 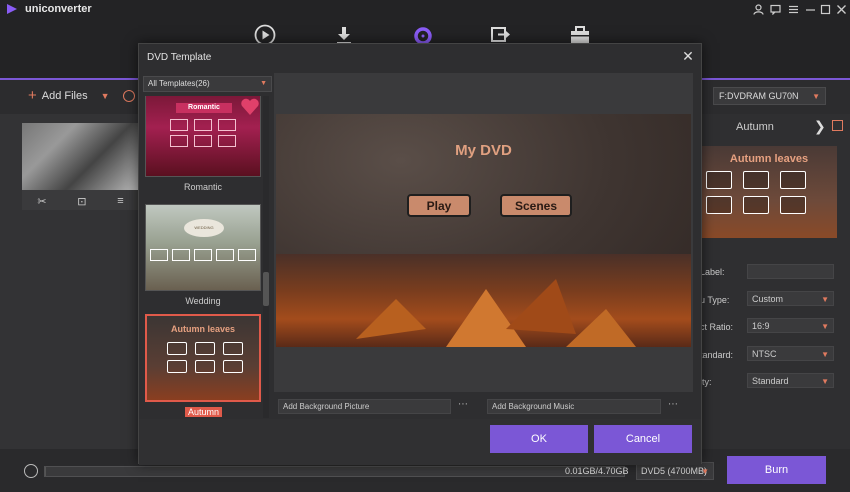 What do you see at coordinates (80, 156) in the screenshot?
I see `video-thumbnail` at bounding box center [80, 156].